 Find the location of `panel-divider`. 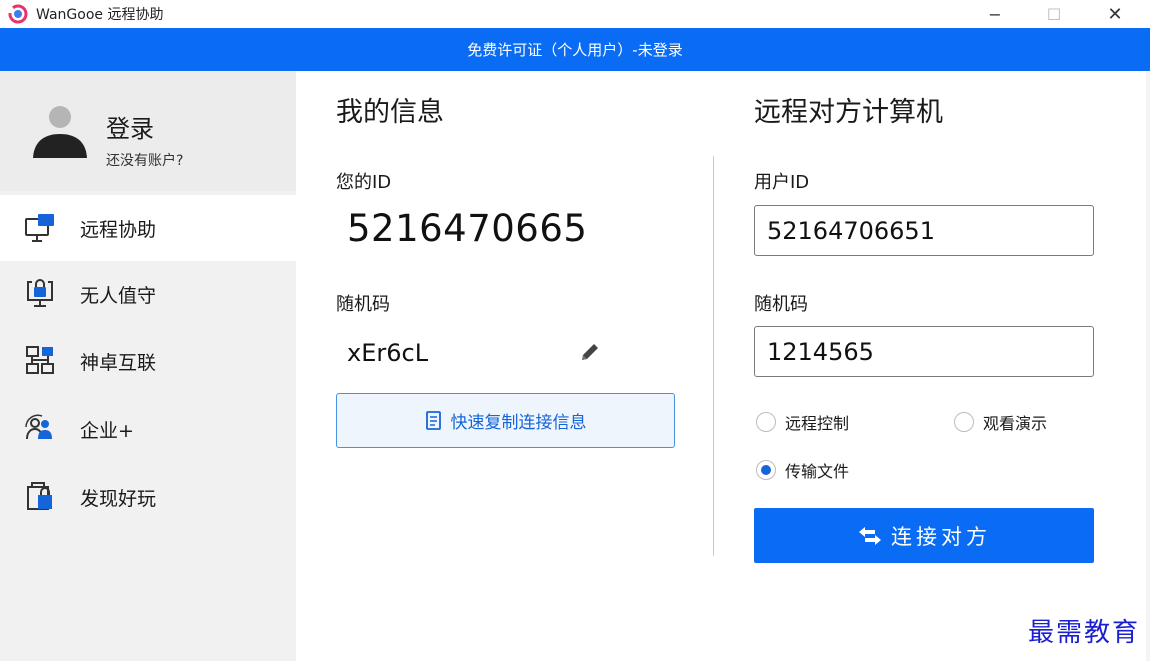

panel-divider is located at coordinates (713, 356).